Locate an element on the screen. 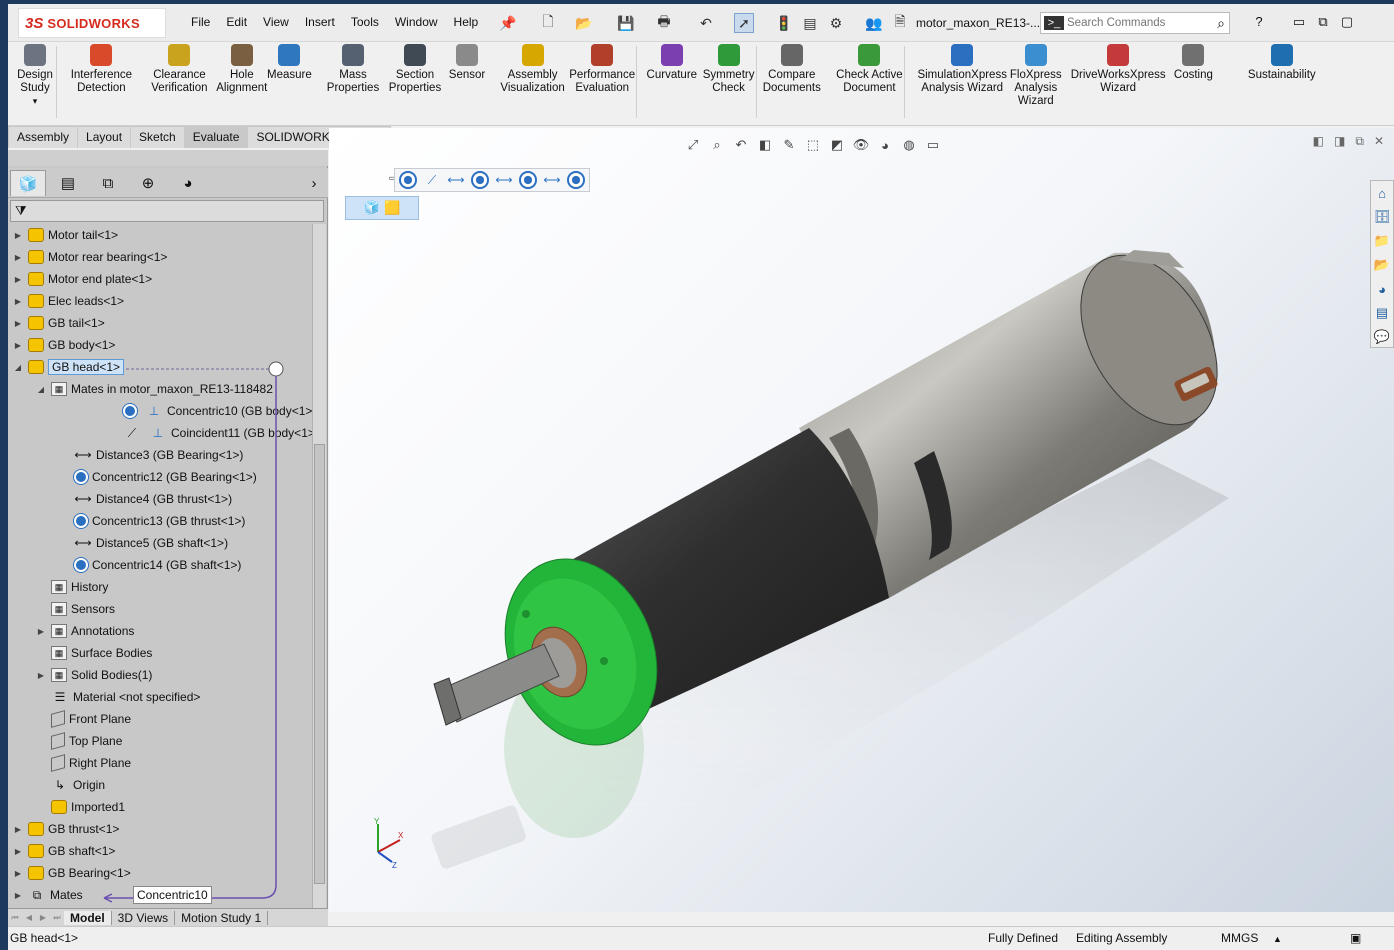 This screenshot has height=950, width=1394. pin-icon: 📌 is located at coordinates (508, 23).